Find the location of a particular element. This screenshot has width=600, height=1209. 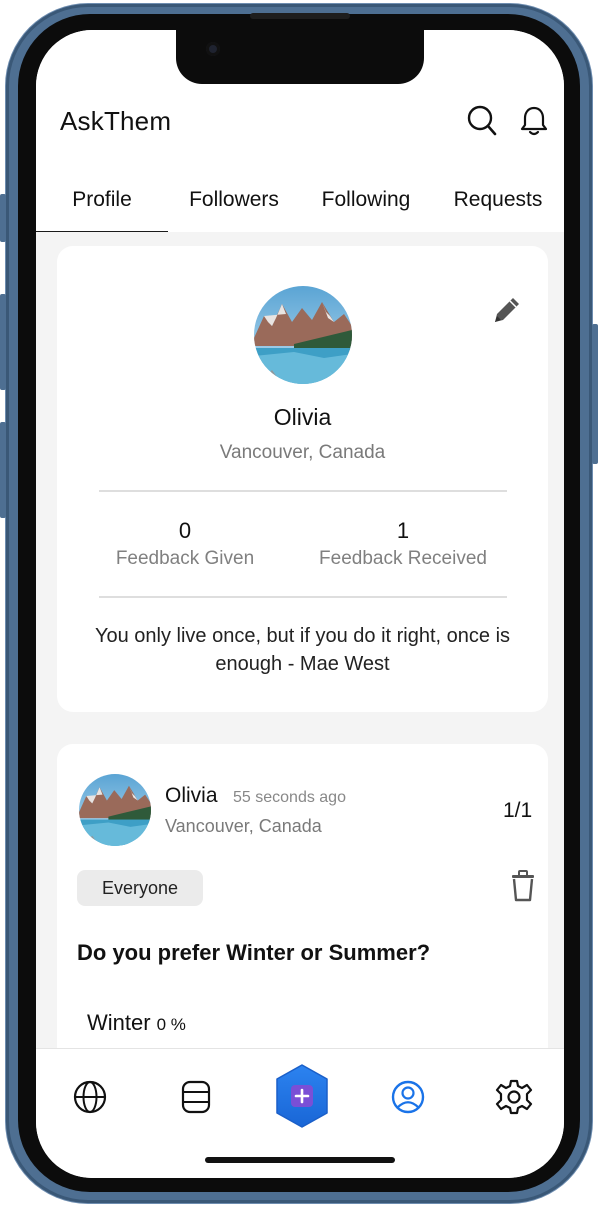

poll-option-label: Winter is located at coordinates (119, 1022).